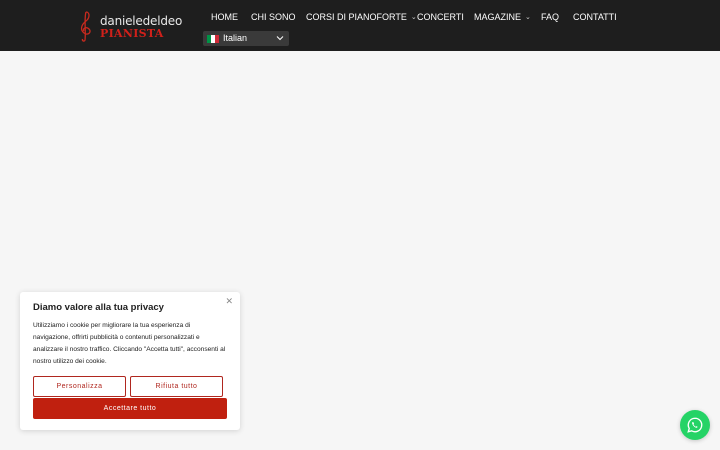 The image size is (720, 450). I want to click on reject-all-button: Rifiuta tutto, so click(176, 386).